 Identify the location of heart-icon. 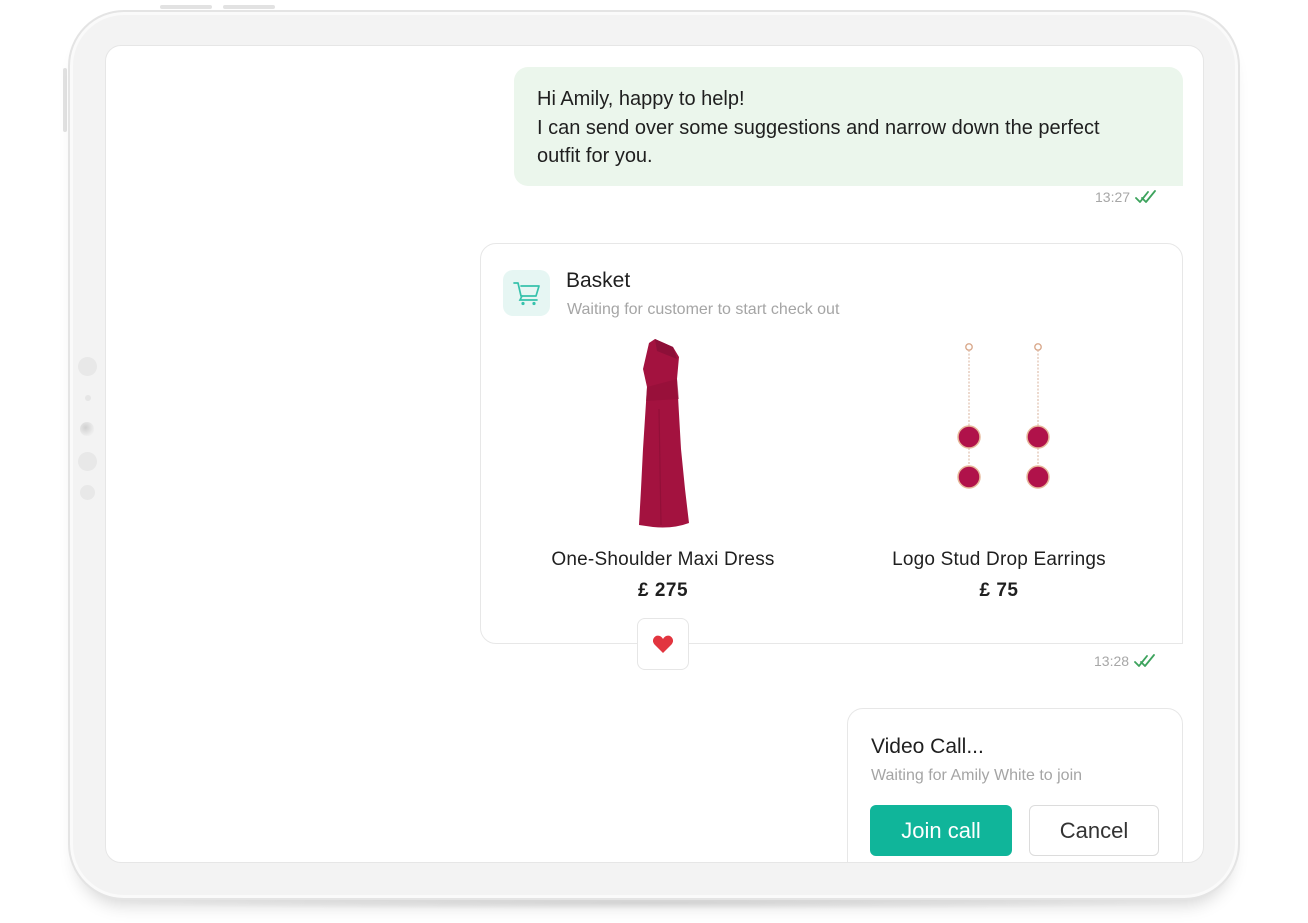
(663, 644).